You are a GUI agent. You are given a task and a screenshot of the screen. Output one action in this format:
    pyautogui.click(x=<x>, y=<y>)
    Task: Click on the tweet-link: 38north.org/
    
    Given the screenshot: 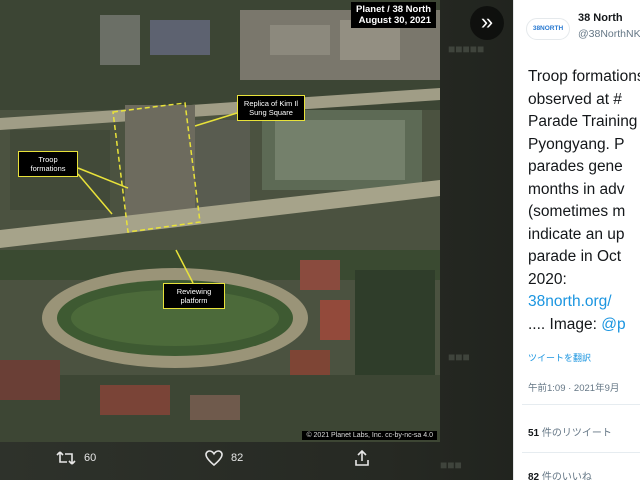 What is the action you would take?
    pyautogui.click(x=584, y=302)
    